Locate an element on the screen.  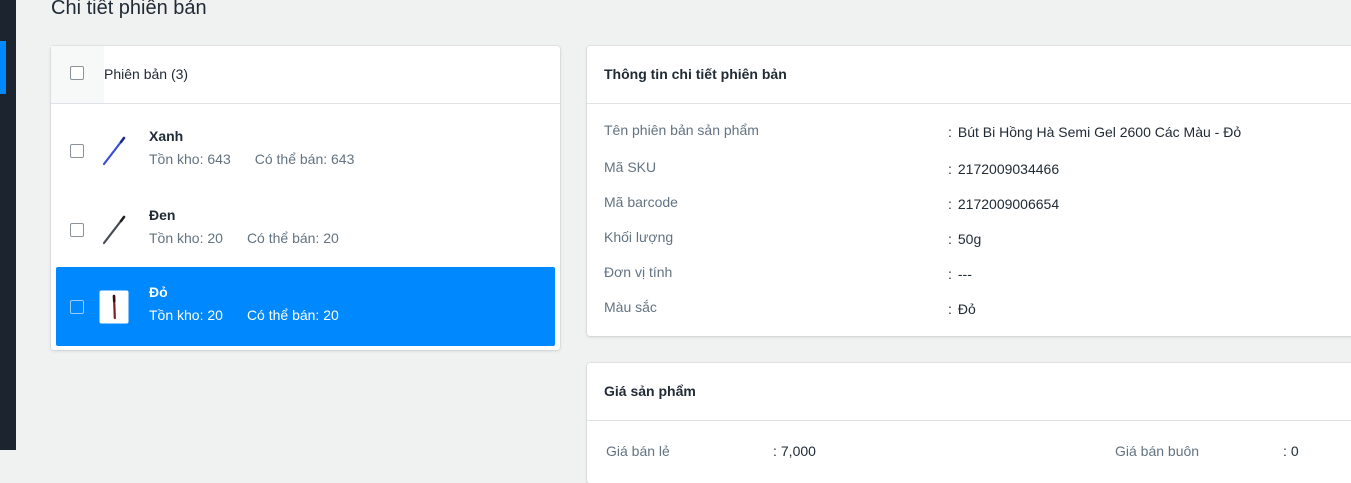
variant-row-xanh: Xanh Tồn kho: 643 Có thể bán: 643 is located at coordinates (305, 150).